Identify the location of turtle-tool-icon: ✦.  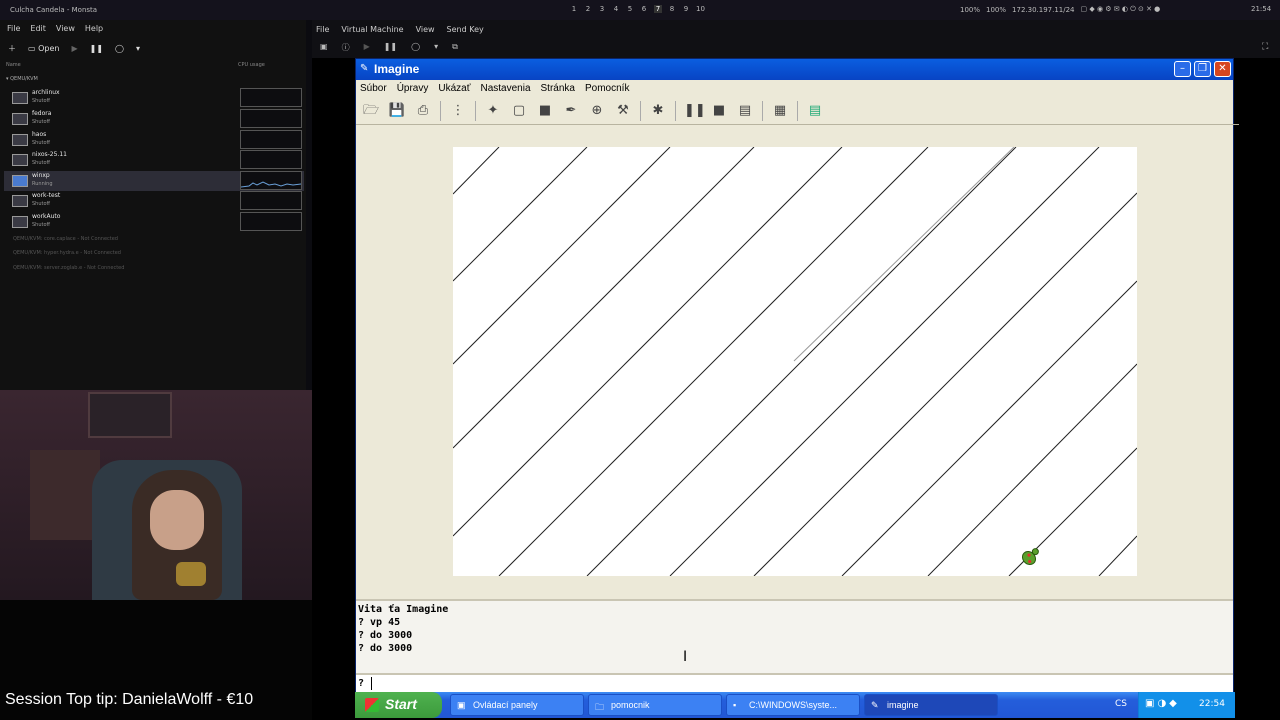
(493, 111).